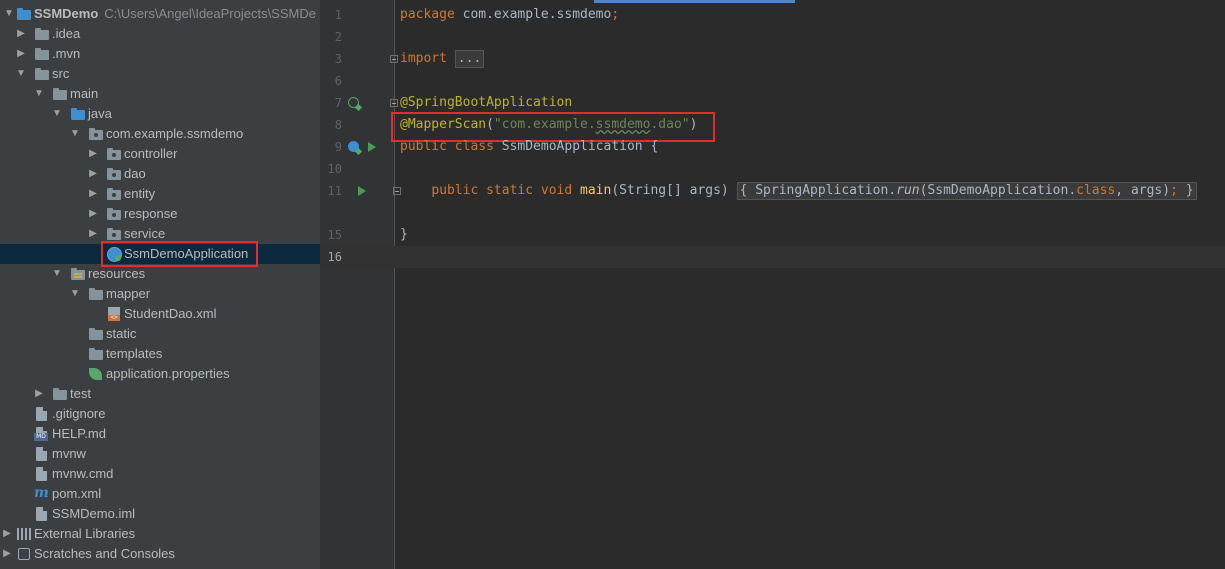 This screenshot has height=569, width=1225. What do you see at coordinates (160, 274) in the screenshot?
I see `tree-item-resources: ▼ resources` at bounding box center [160, 274].